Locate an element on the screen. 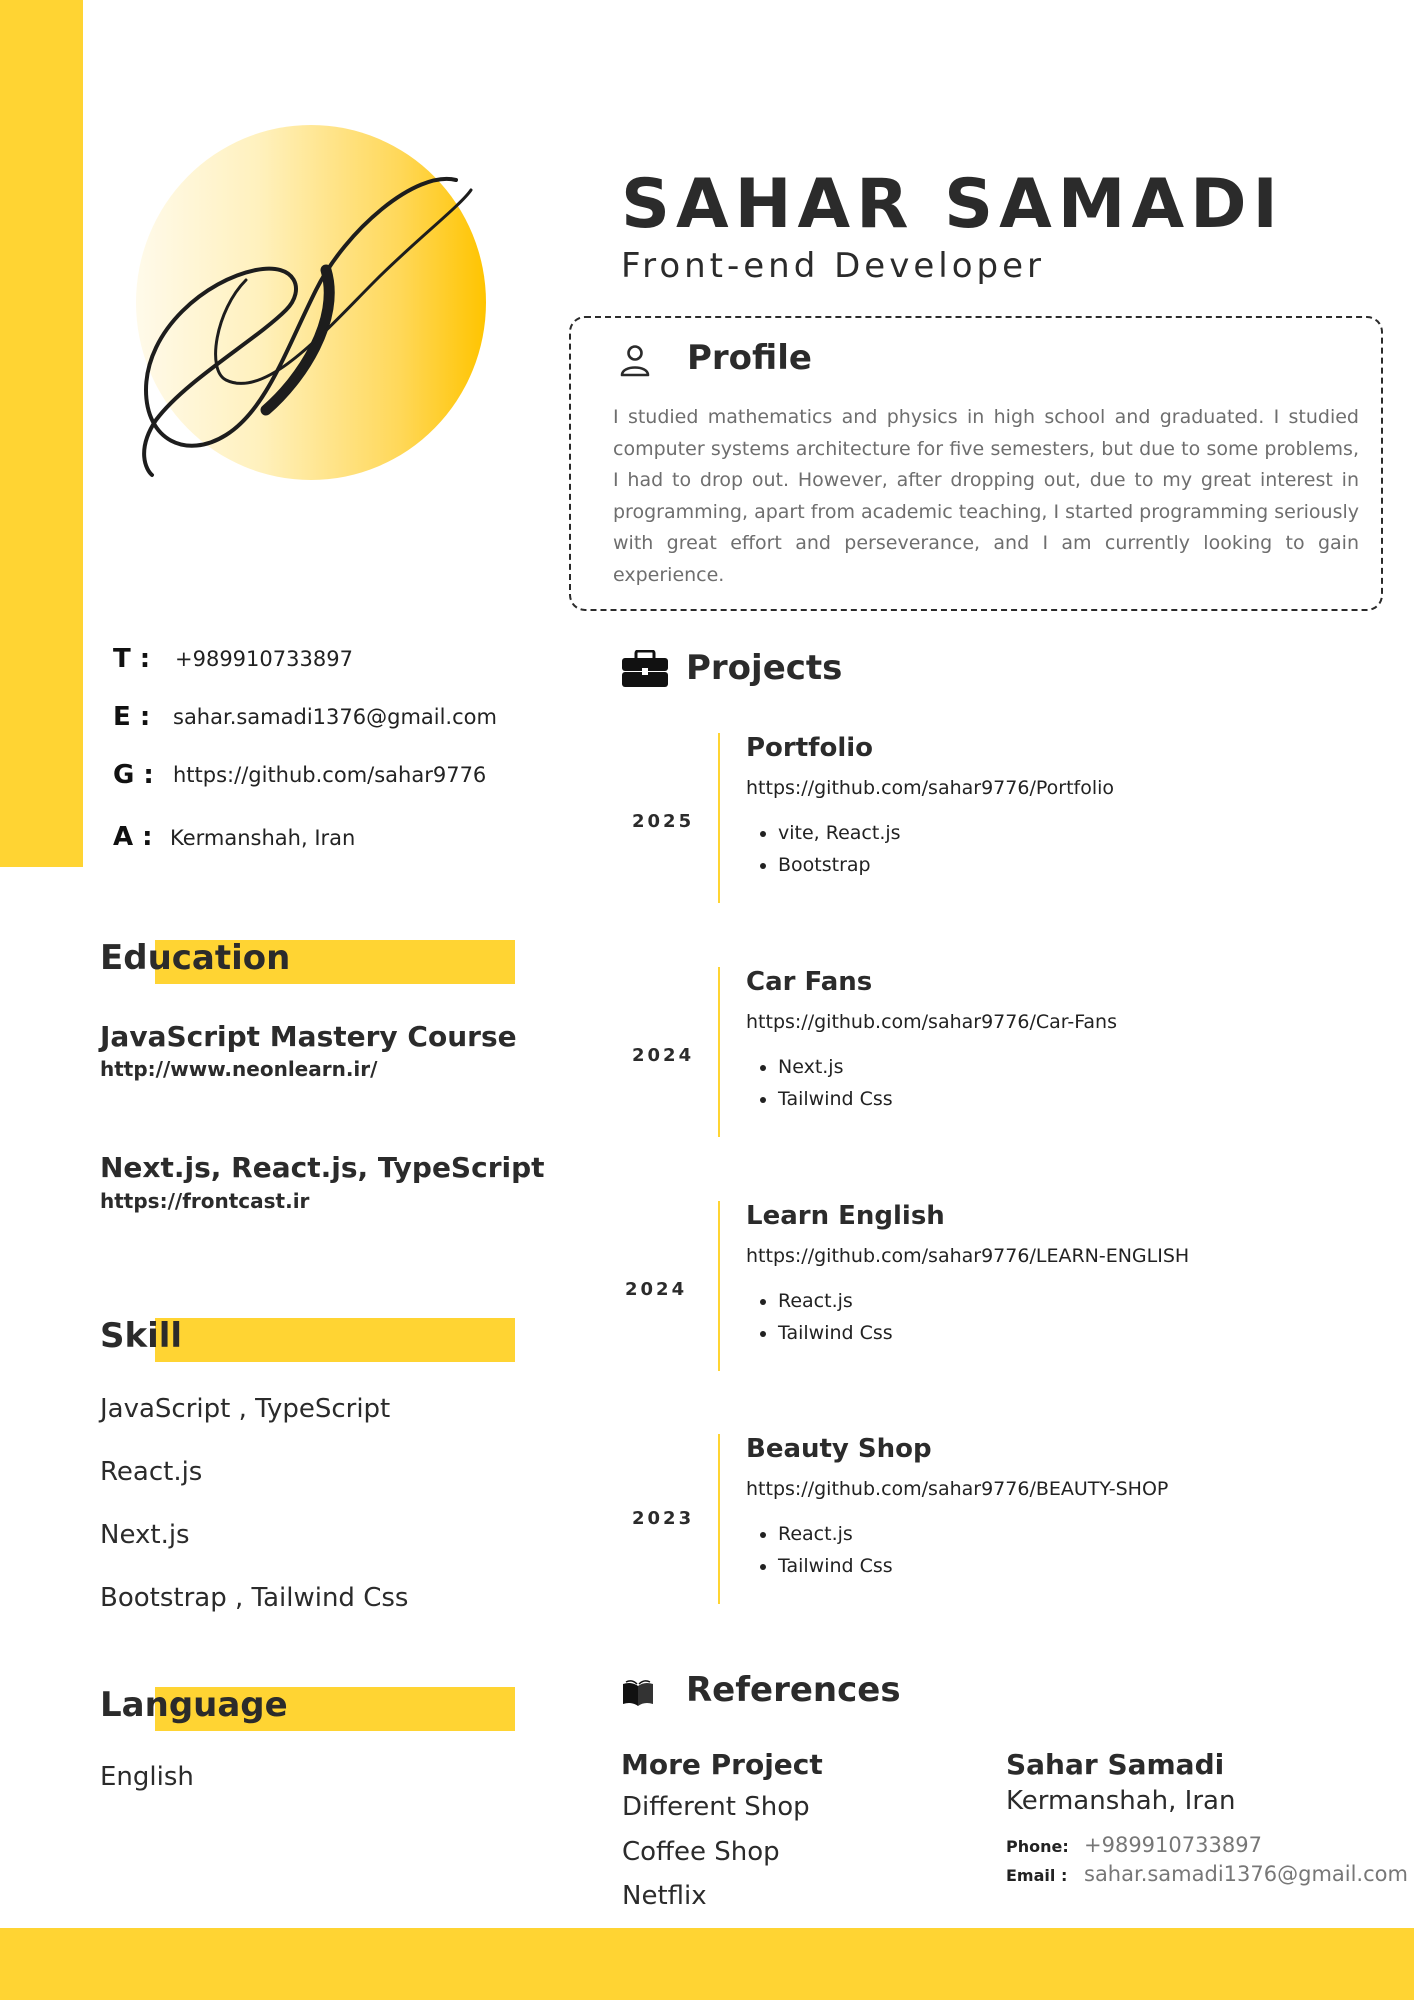  projects-title: Projects is located at coordinates (764, 668).